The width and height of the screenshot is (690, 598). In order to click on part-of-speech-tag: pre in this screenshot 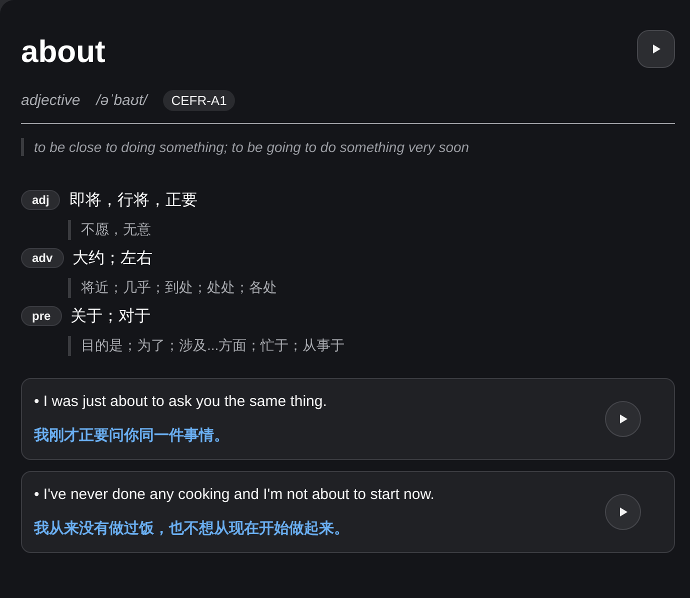, I will do `click(41, 316)`.